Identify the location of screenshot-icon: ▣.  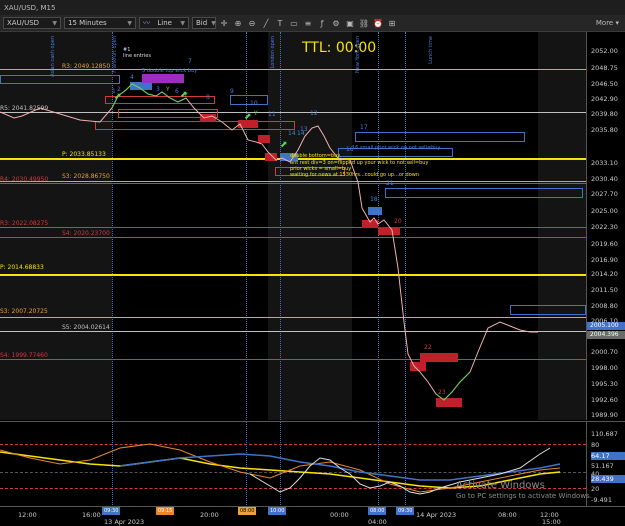
(350, 23).